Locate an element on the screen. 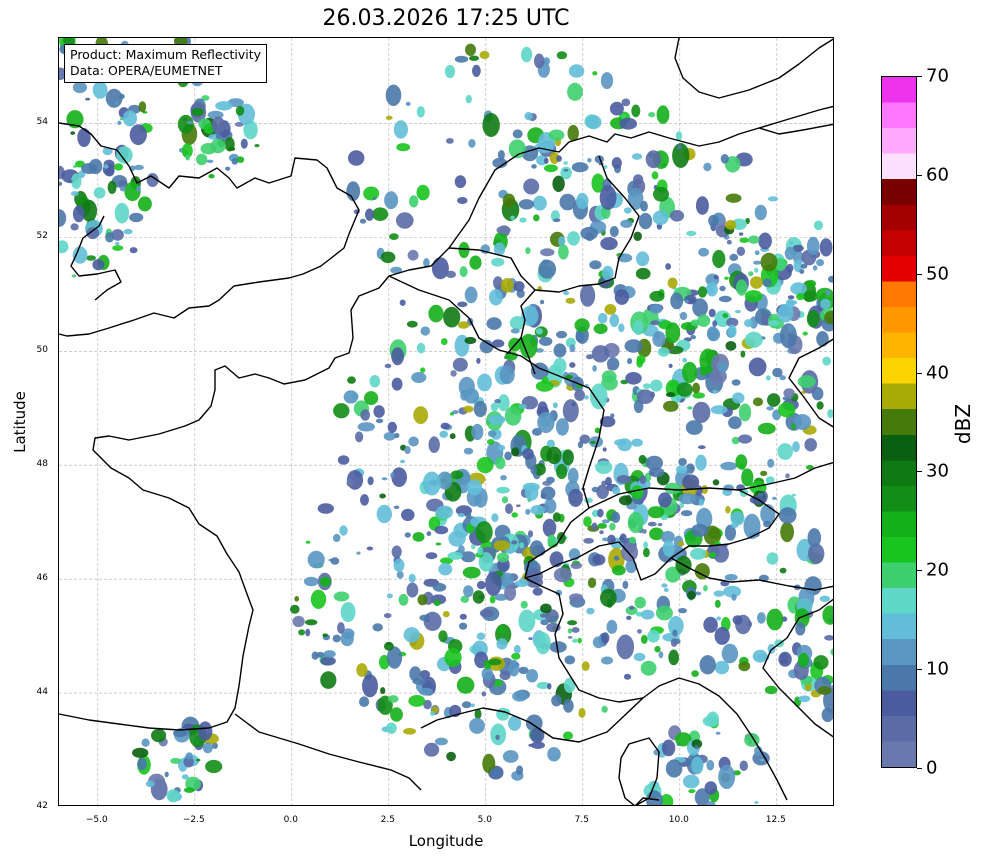  y-tick-label: 44 is located at coordinates (42, 692).